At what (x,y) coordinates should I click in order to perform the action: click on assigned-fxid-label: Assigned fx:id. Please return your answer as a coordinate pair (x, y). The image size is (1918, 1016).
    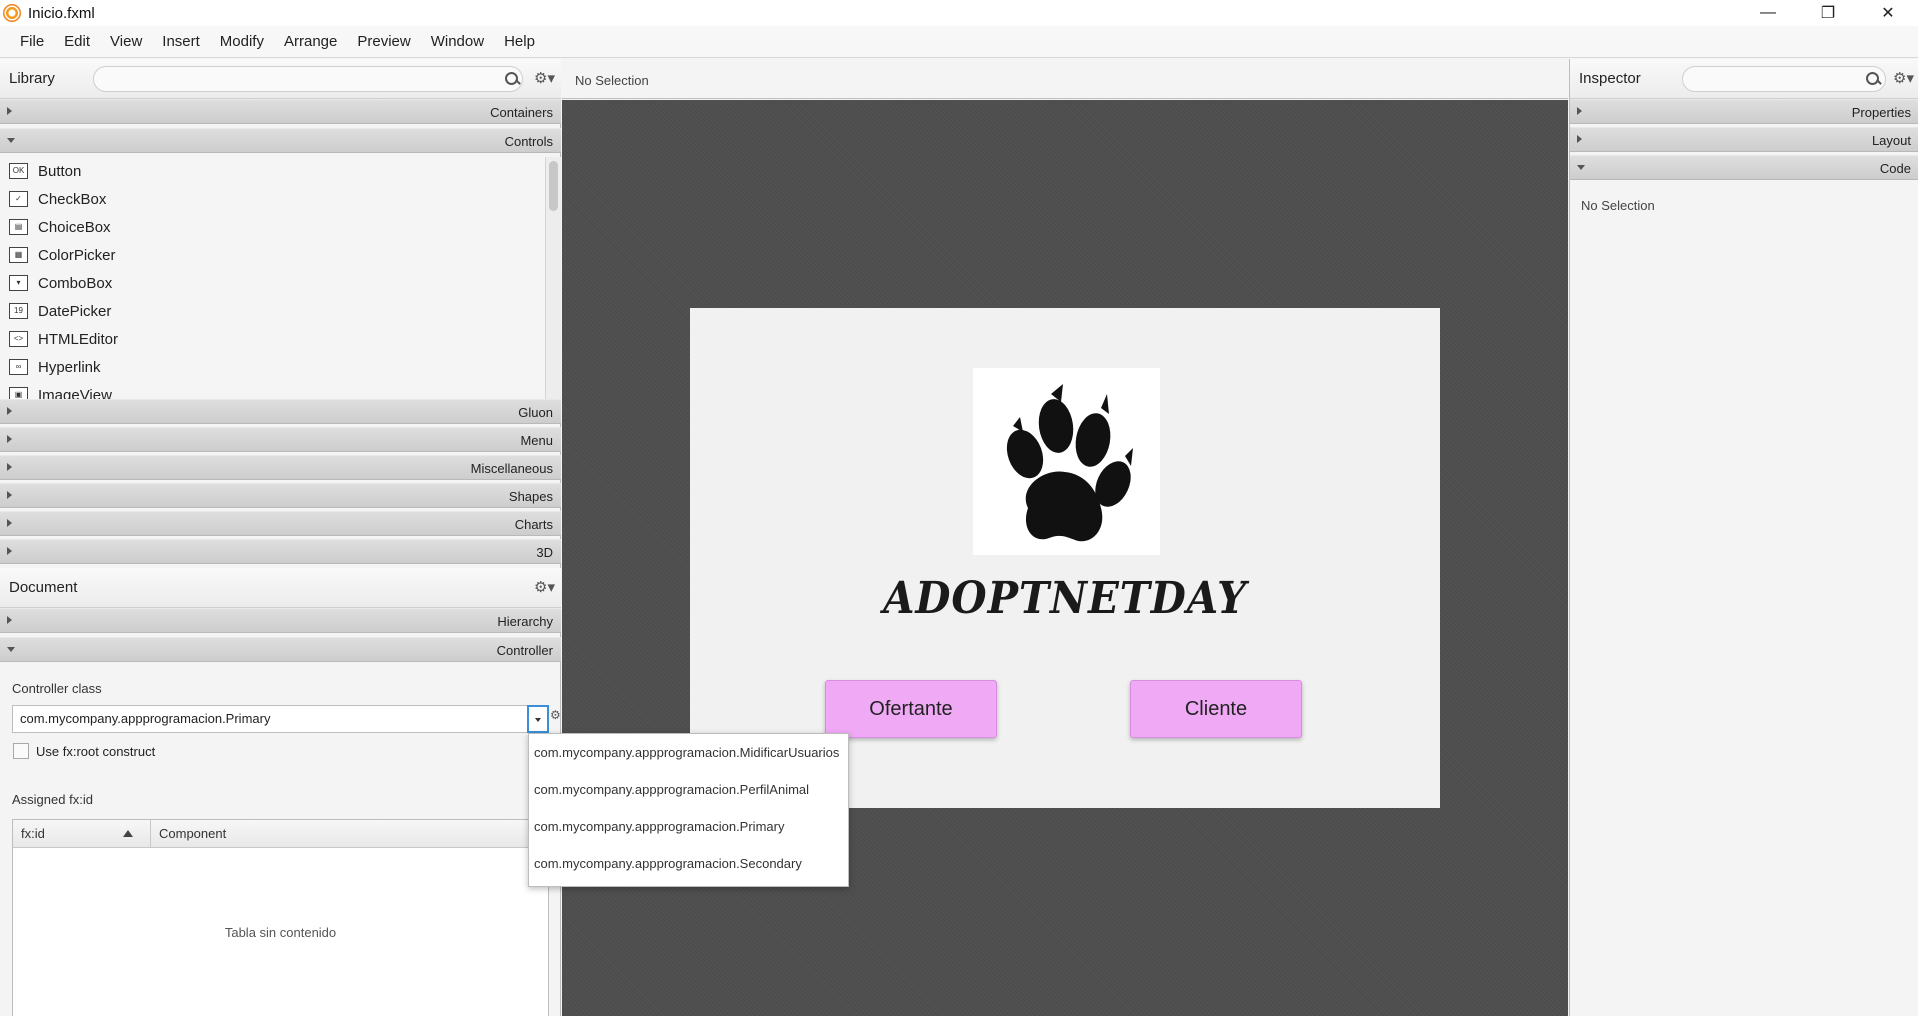
    Looking at the image, I should click on (52, 799).